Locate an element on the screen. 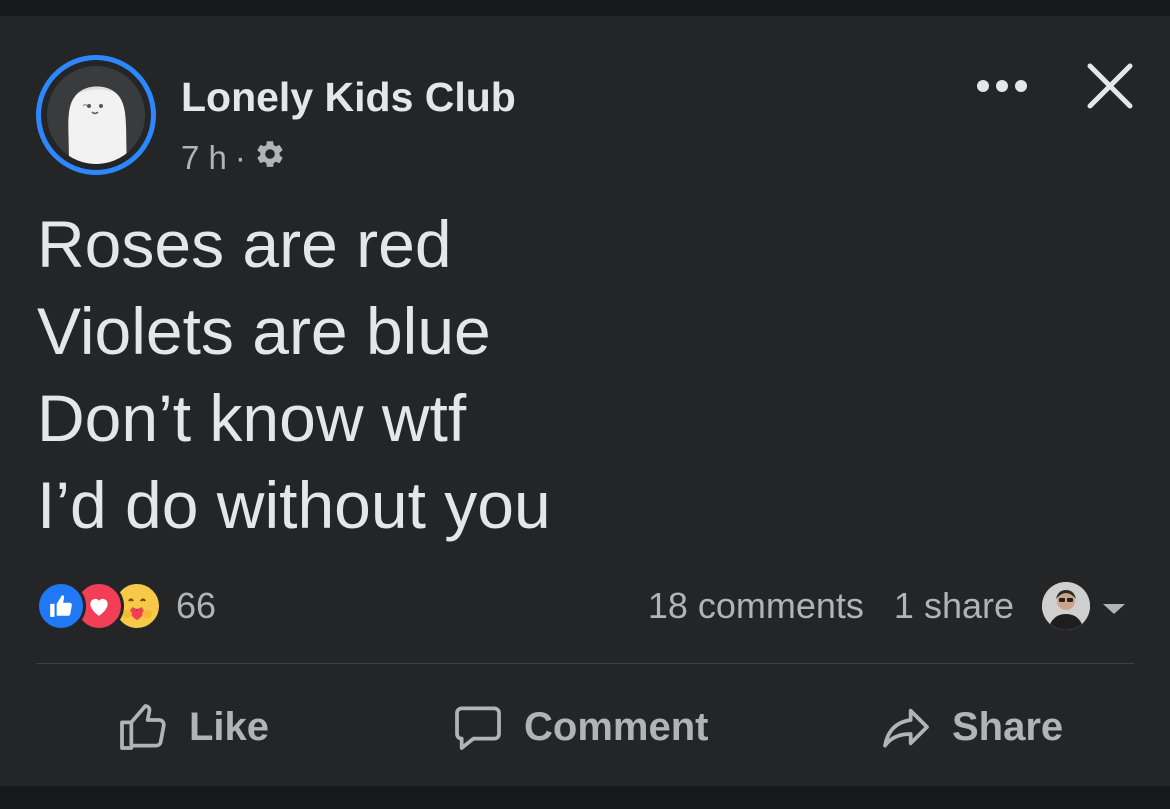  ghost-avatar-image is located at coordinates (96, 115).